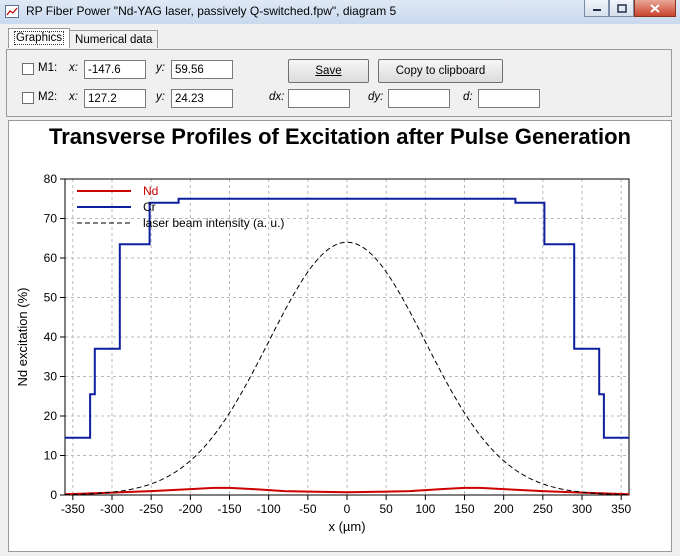  I want to click on legend-label-0: Nd, so click(150, 191).